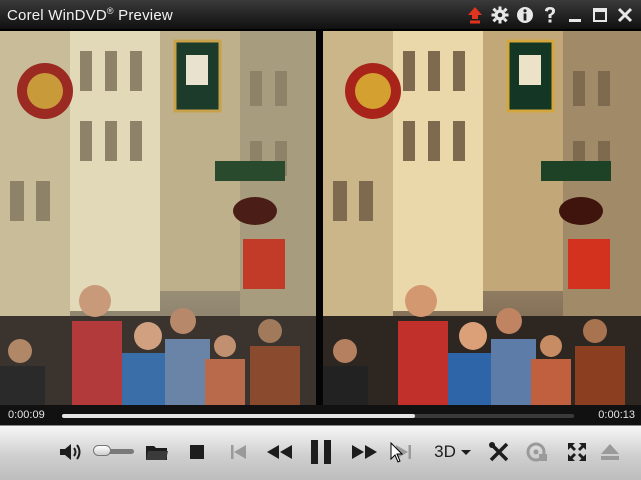 This screenshot has height=480, width=641. I want to click on registered-mark: ®, so click(110, 11).